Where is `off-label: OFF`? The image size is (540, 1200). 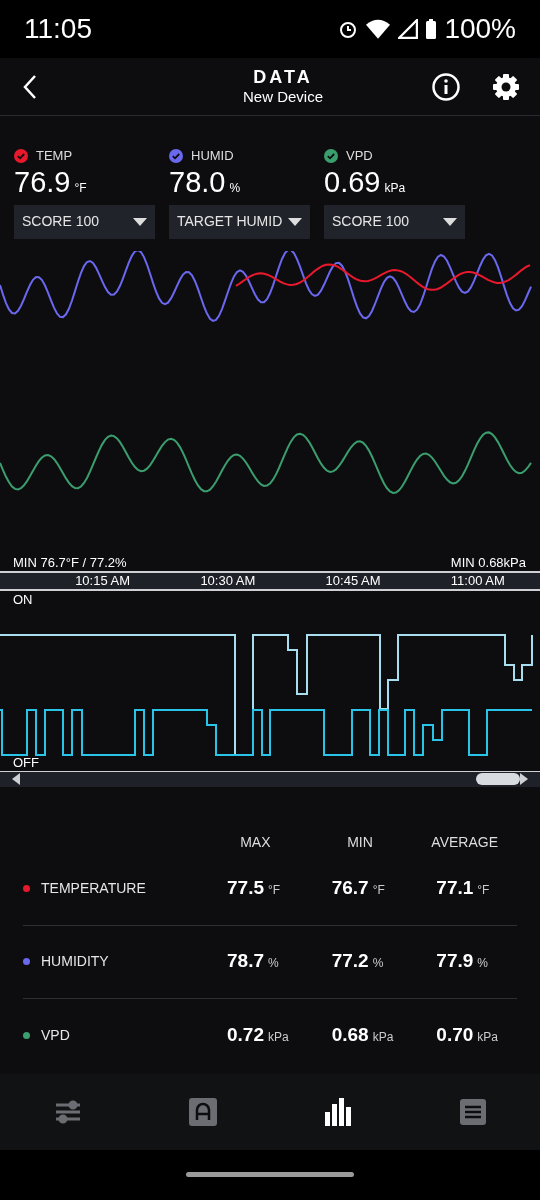 off-label: OFF is located at coordinates (26, 762).